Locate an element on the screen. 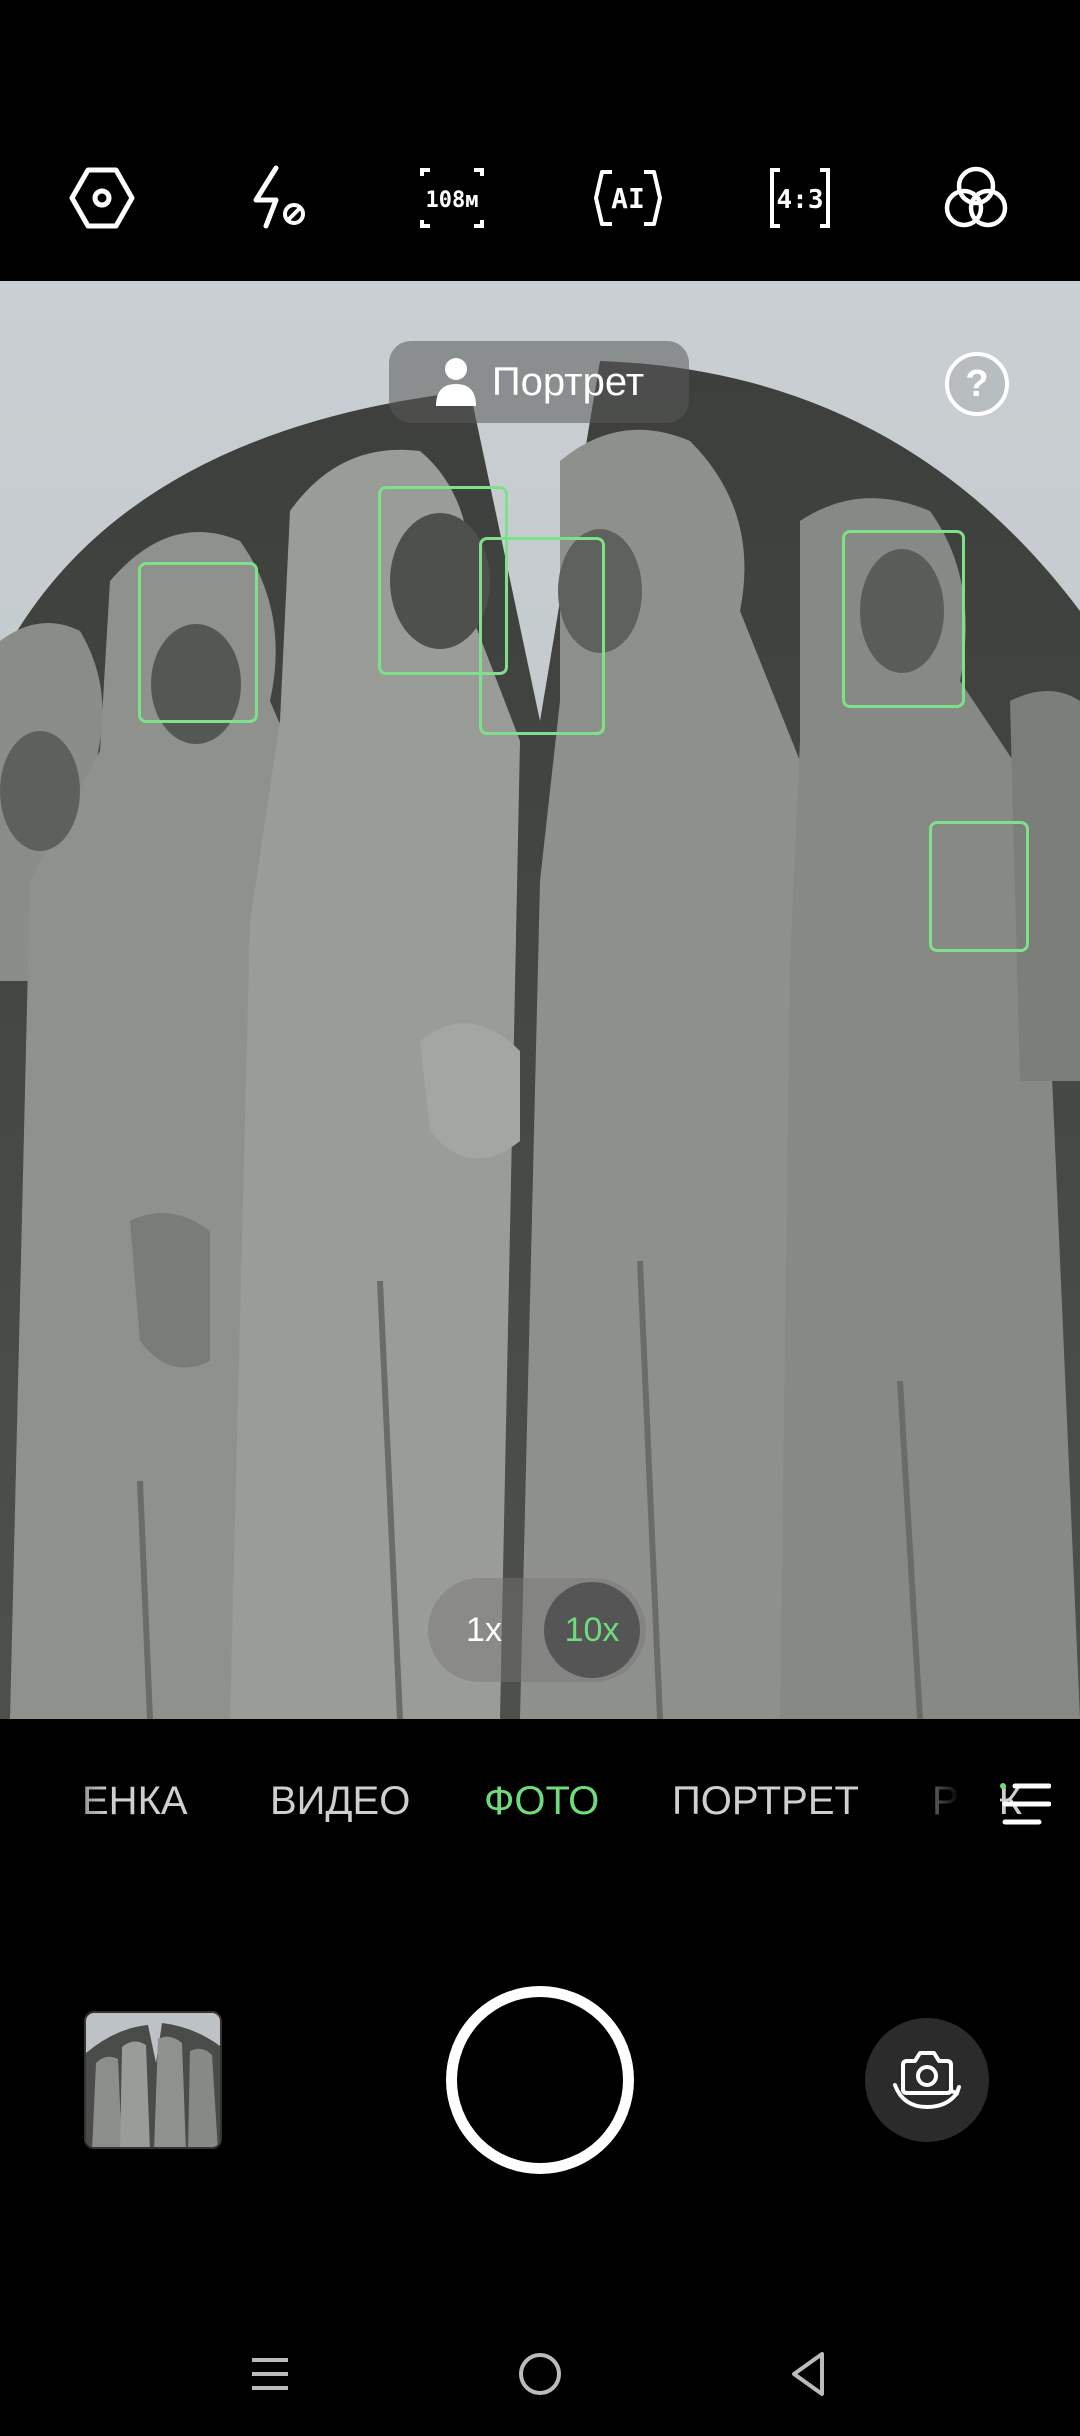 The image size is (1080, 2436). ai-scene-button: AI is located at coordinates (628, 198).